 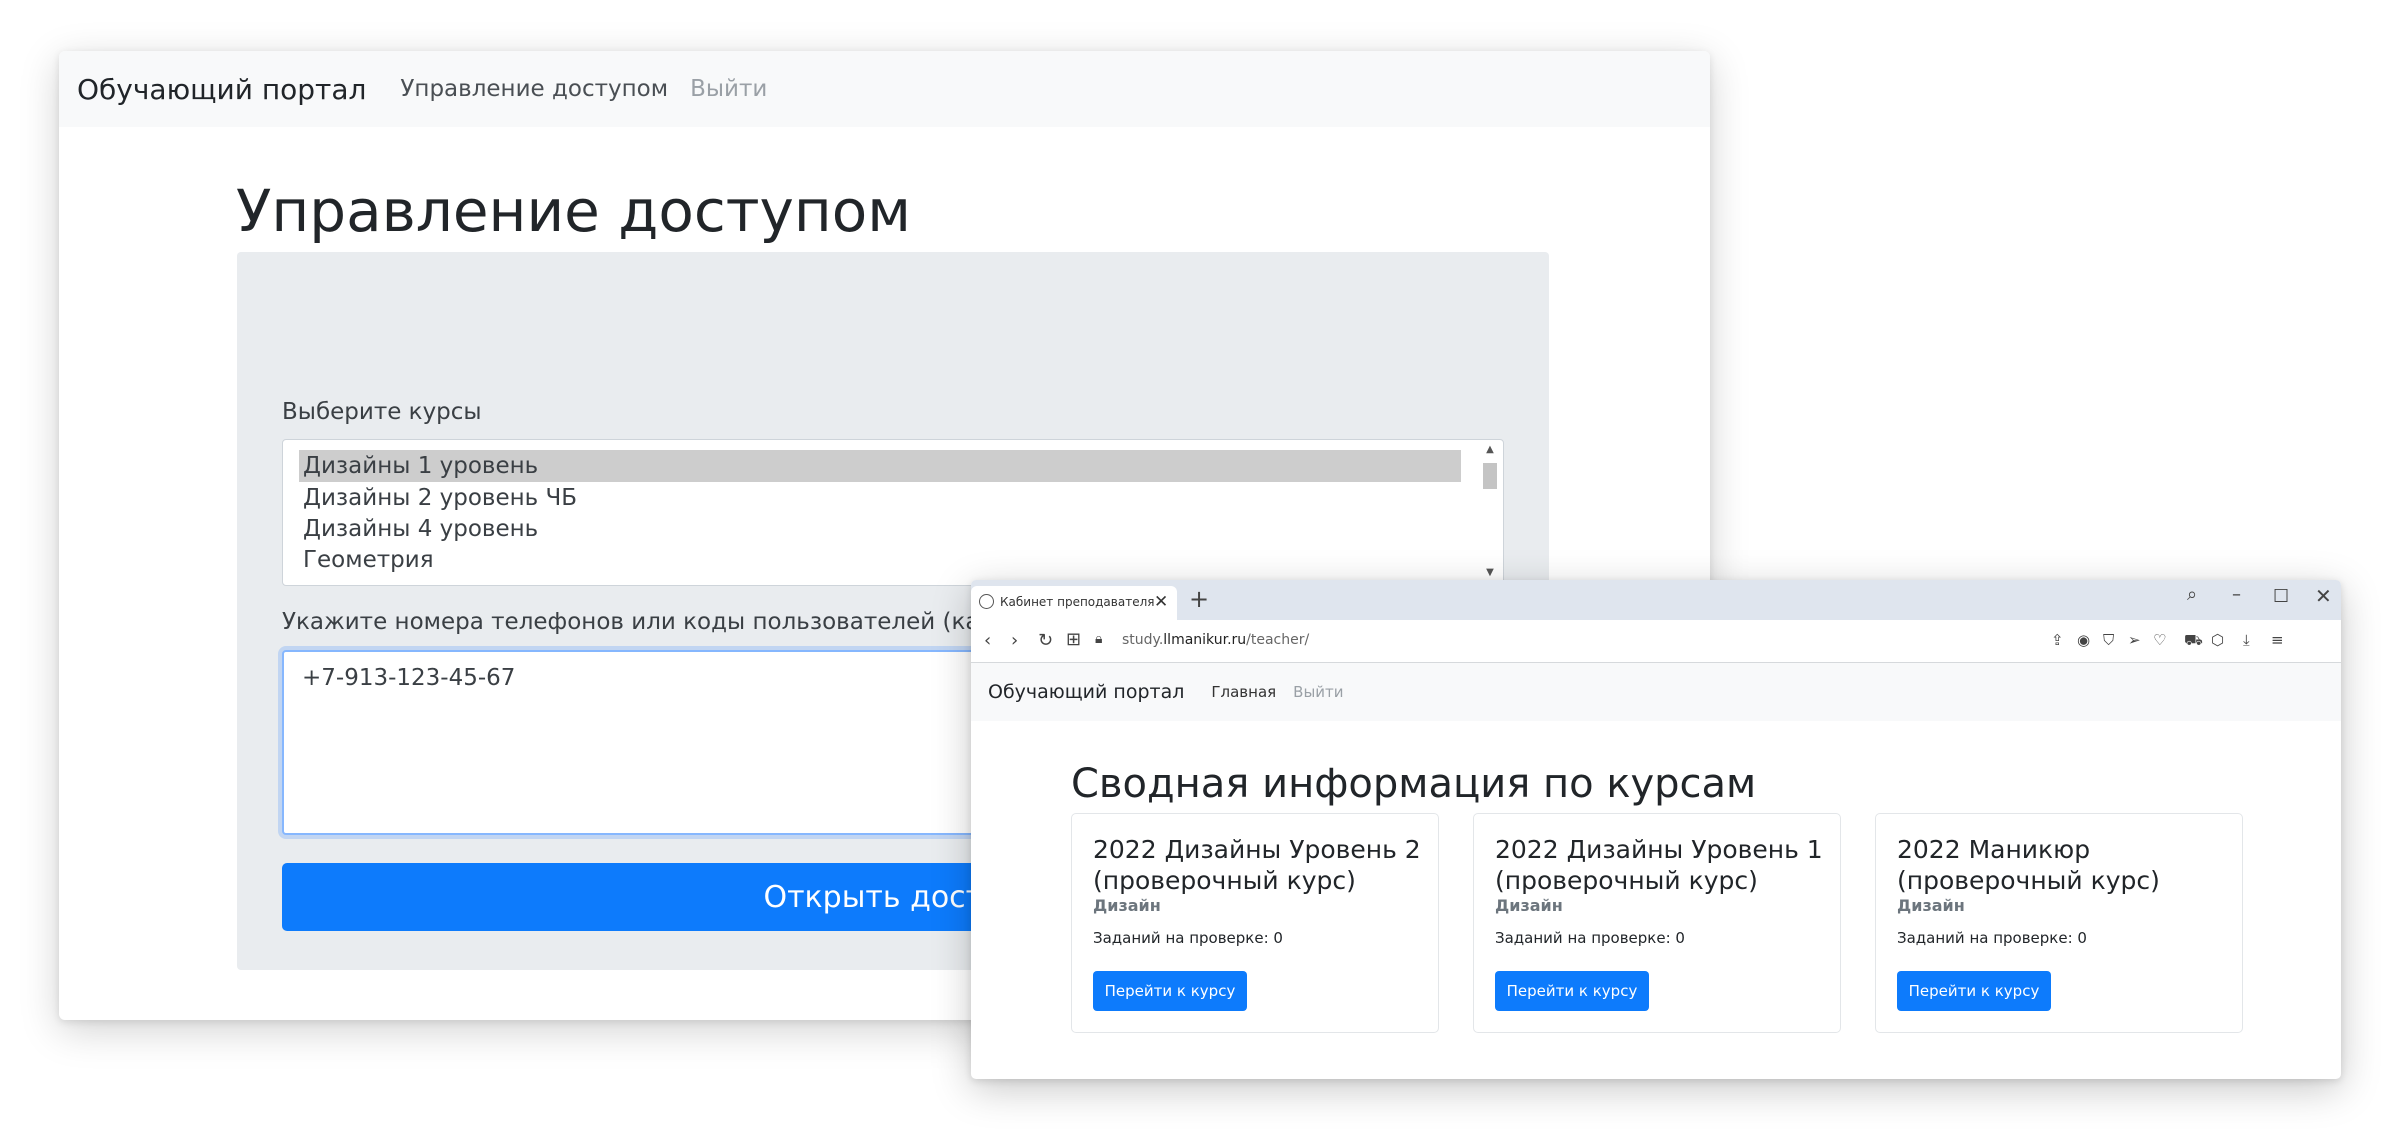 I want to click on minimize-icon: –, so click(x=2236, y=594).